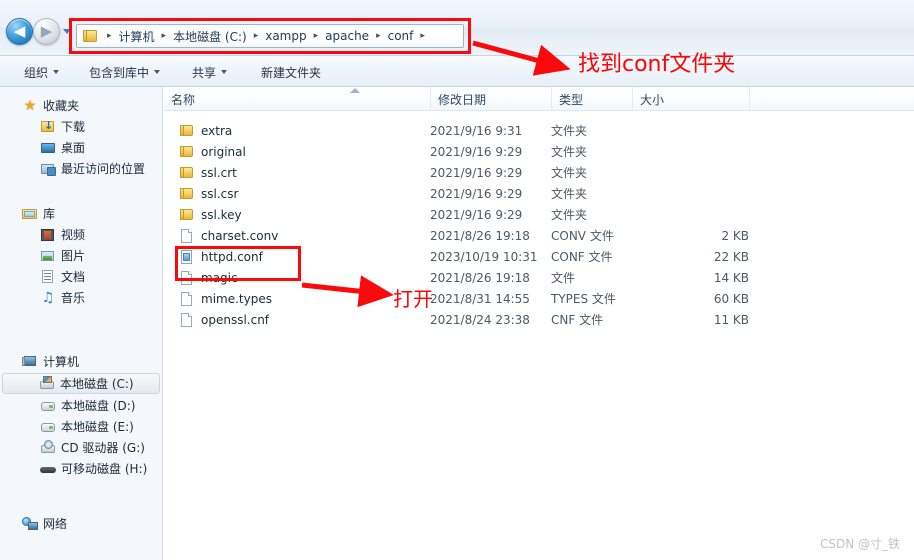  I want to click on sidebar-group-libraries: 库, so click(82, 213).